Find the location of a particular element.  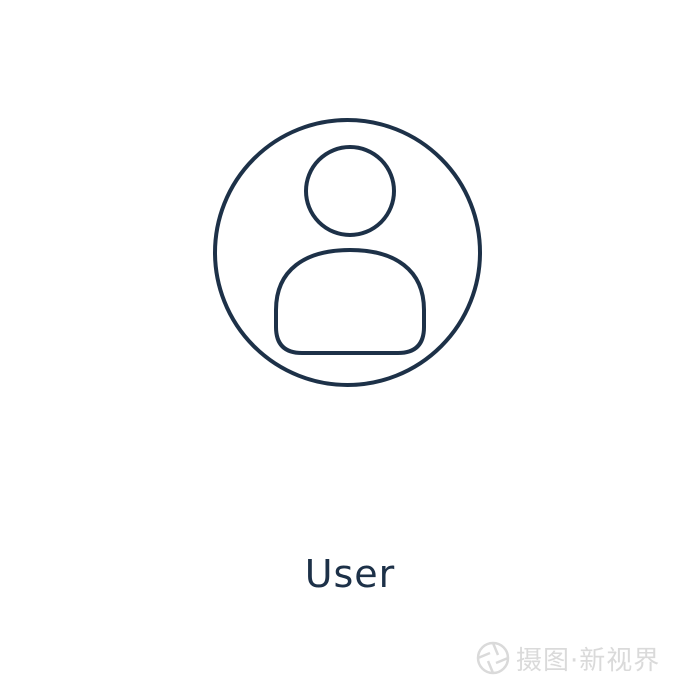

camera-aperture-icon is located at coordinates (493, 658).